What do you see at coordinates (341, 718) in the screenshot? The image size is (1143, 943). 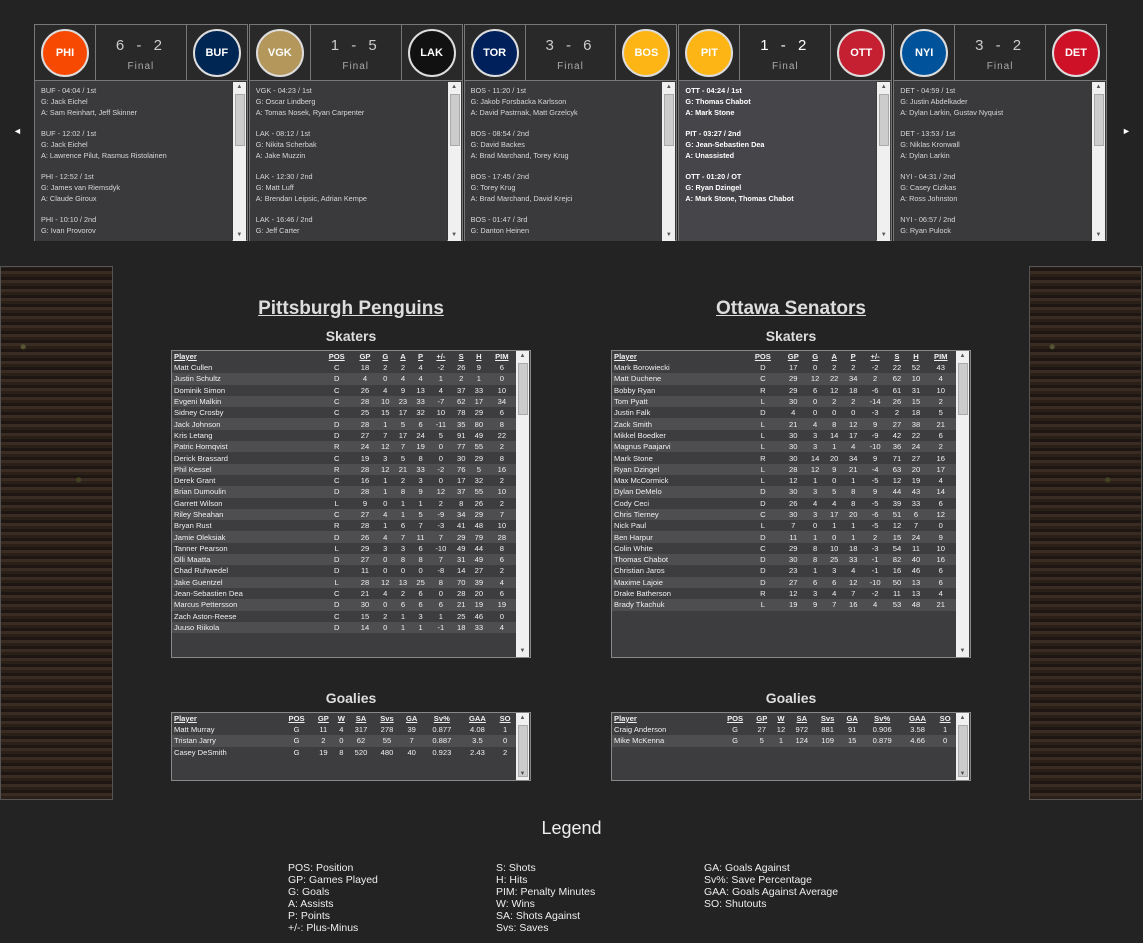 I see `column-header: W` at bounding box center [341, 718].